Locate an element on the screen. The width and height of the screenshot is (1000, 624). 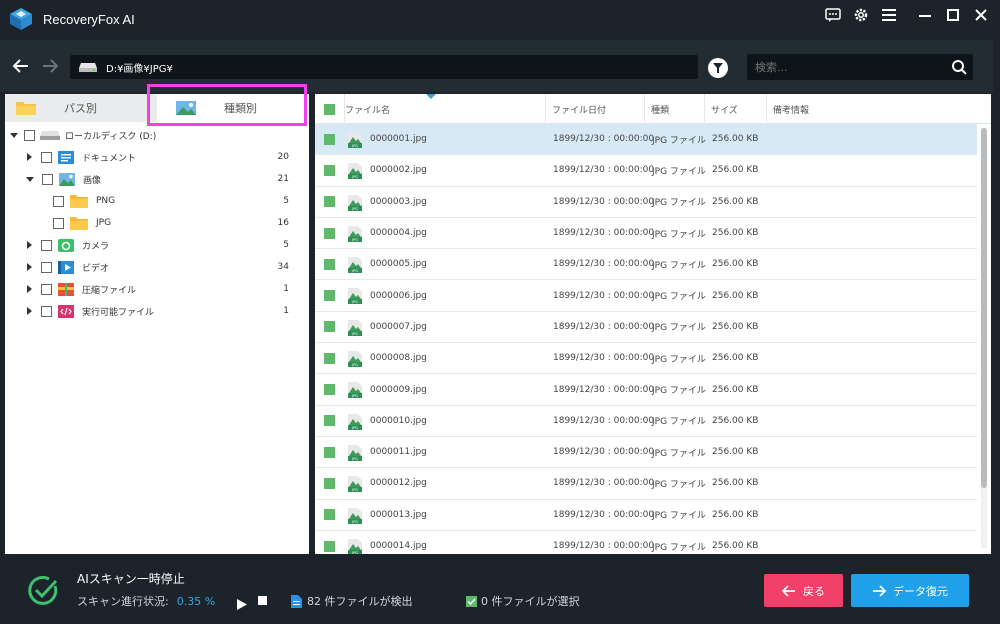
minimize-icon is located at coordinates (925, 15).